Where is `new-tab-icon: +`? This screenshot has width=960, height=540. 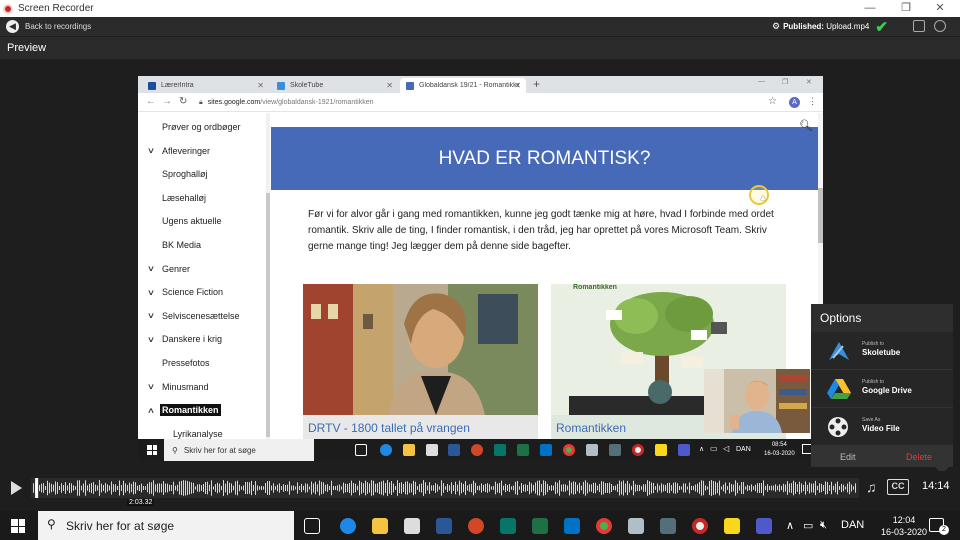 new-tab-icon: + is located at coordinates (536, 84).